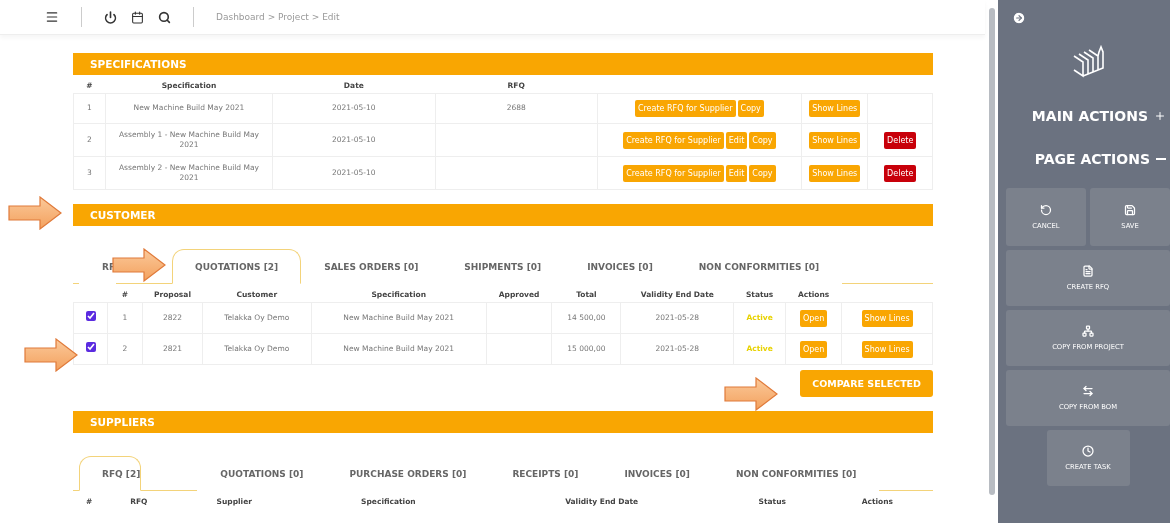  What do you see at coordinates (1088, 391) in the screenshot?
I see `swap-icon` at bounding box center [1088, 391].